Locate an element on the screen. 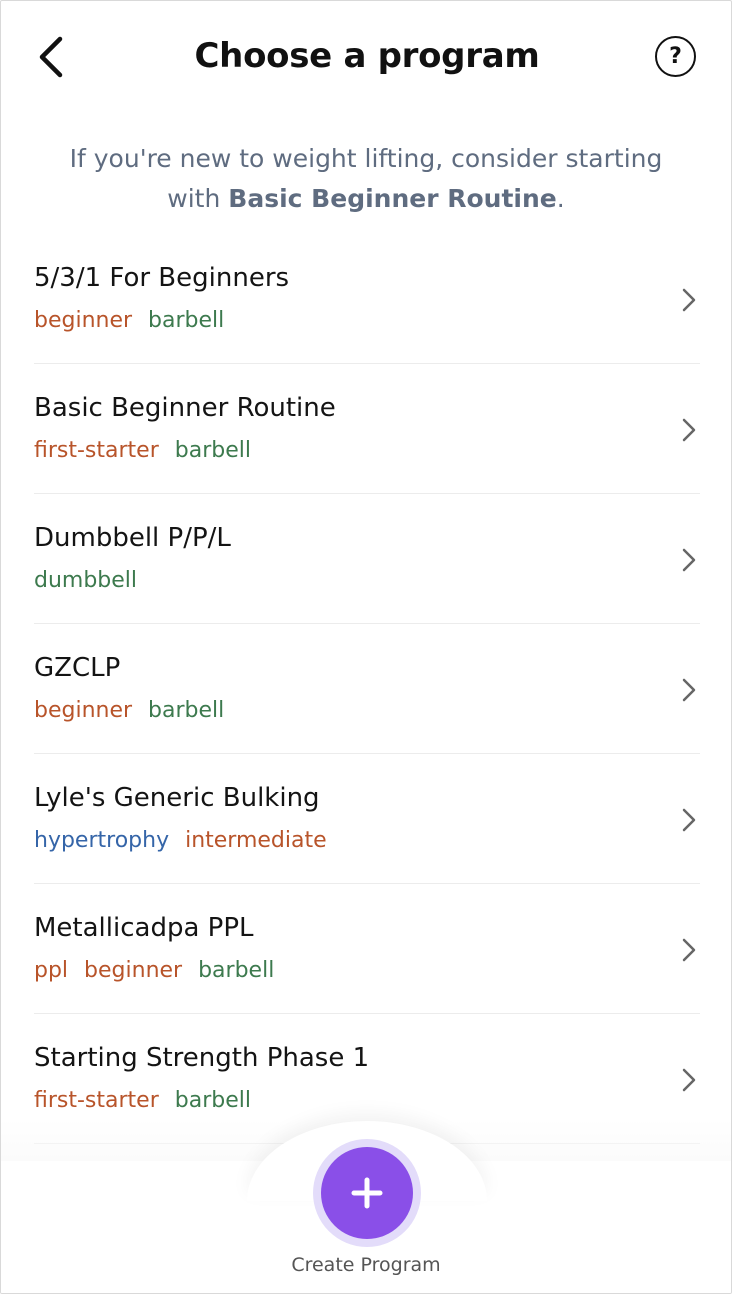 This screenshot has width=732, height=1294. program-tags: ppl beginner barbell is located at coordinates (154, 971).